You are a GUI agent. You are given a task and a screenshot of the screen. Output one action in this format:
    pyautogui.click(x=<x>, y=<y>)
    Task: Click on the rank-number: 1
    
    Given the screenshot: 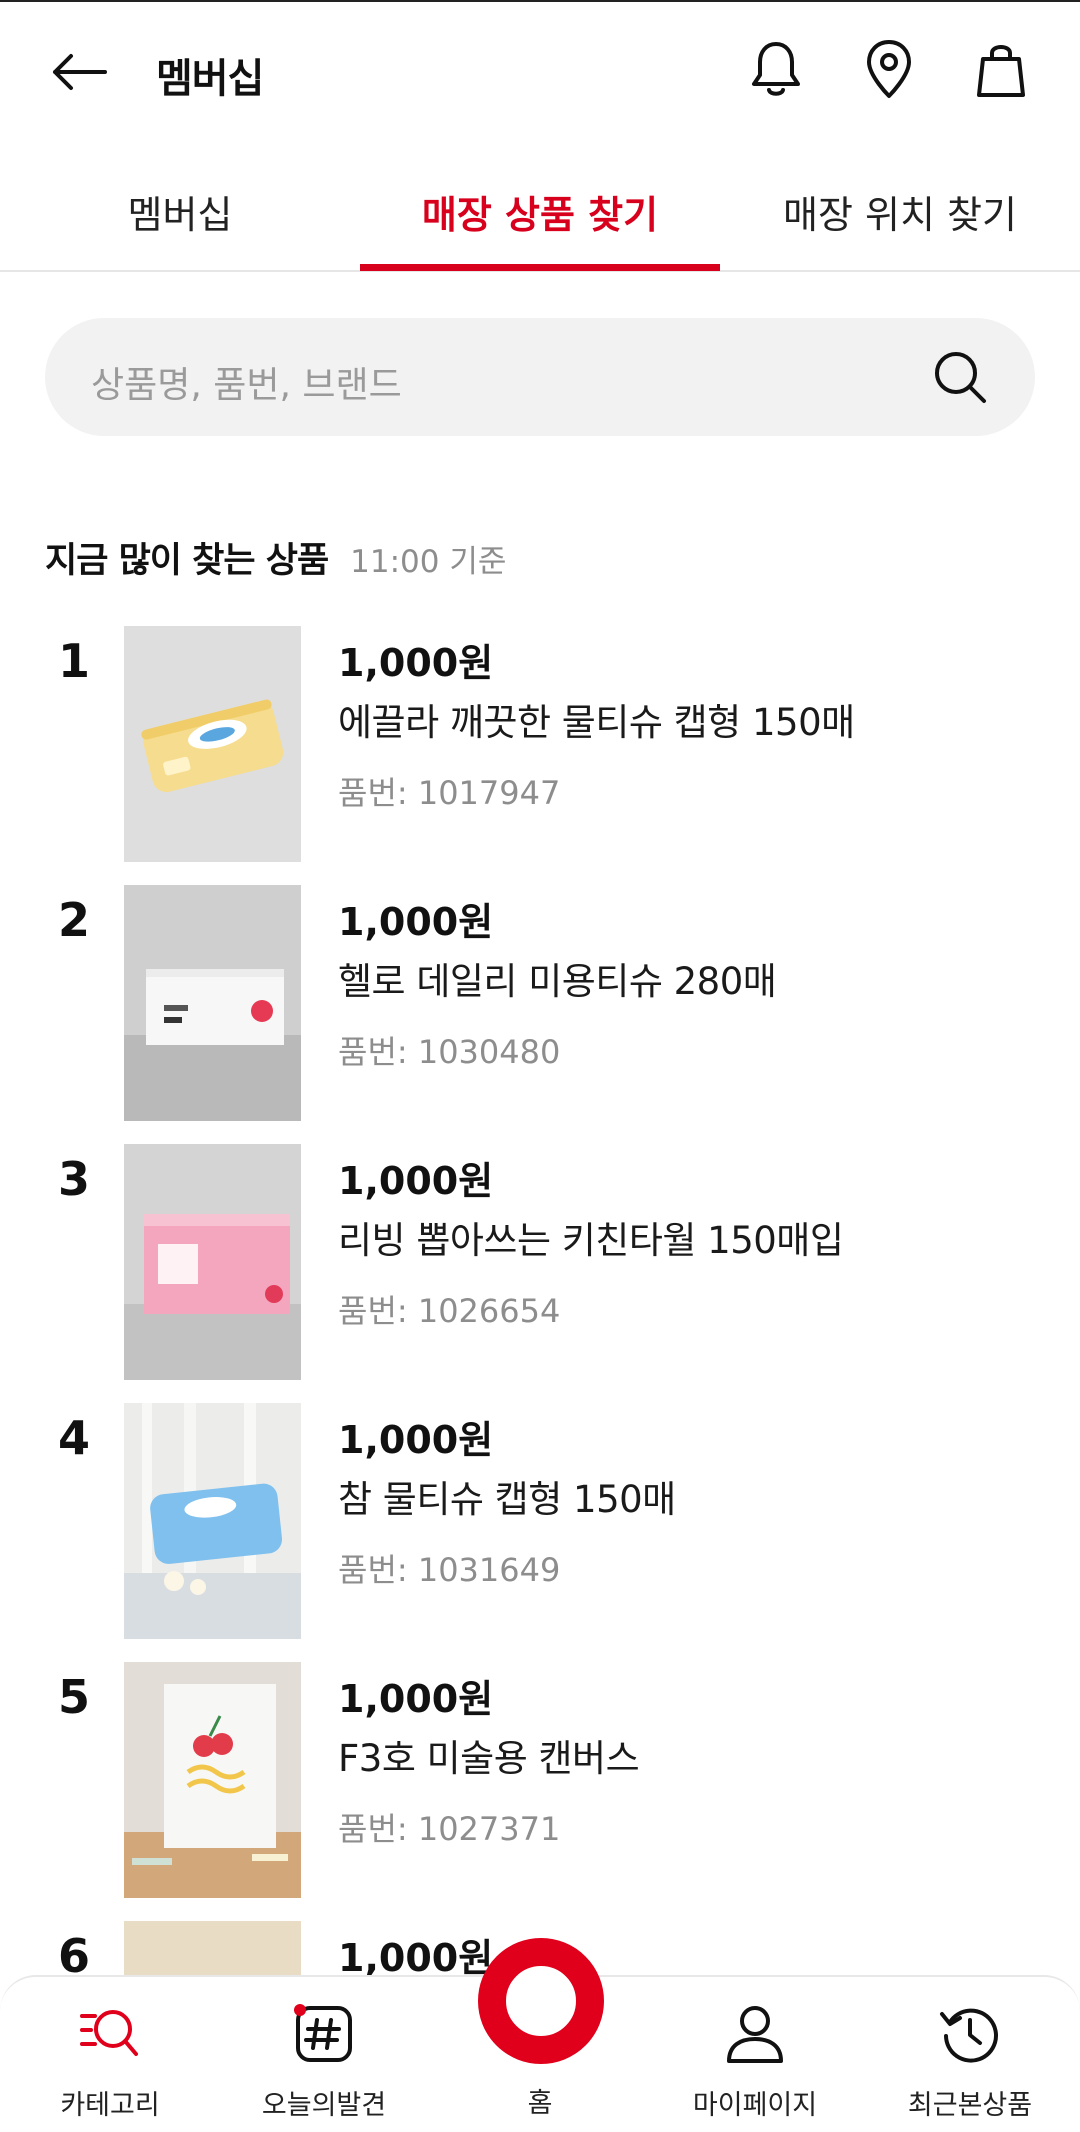 What is the action you would take?
    pyautogui.click(x=74, y=661)
    